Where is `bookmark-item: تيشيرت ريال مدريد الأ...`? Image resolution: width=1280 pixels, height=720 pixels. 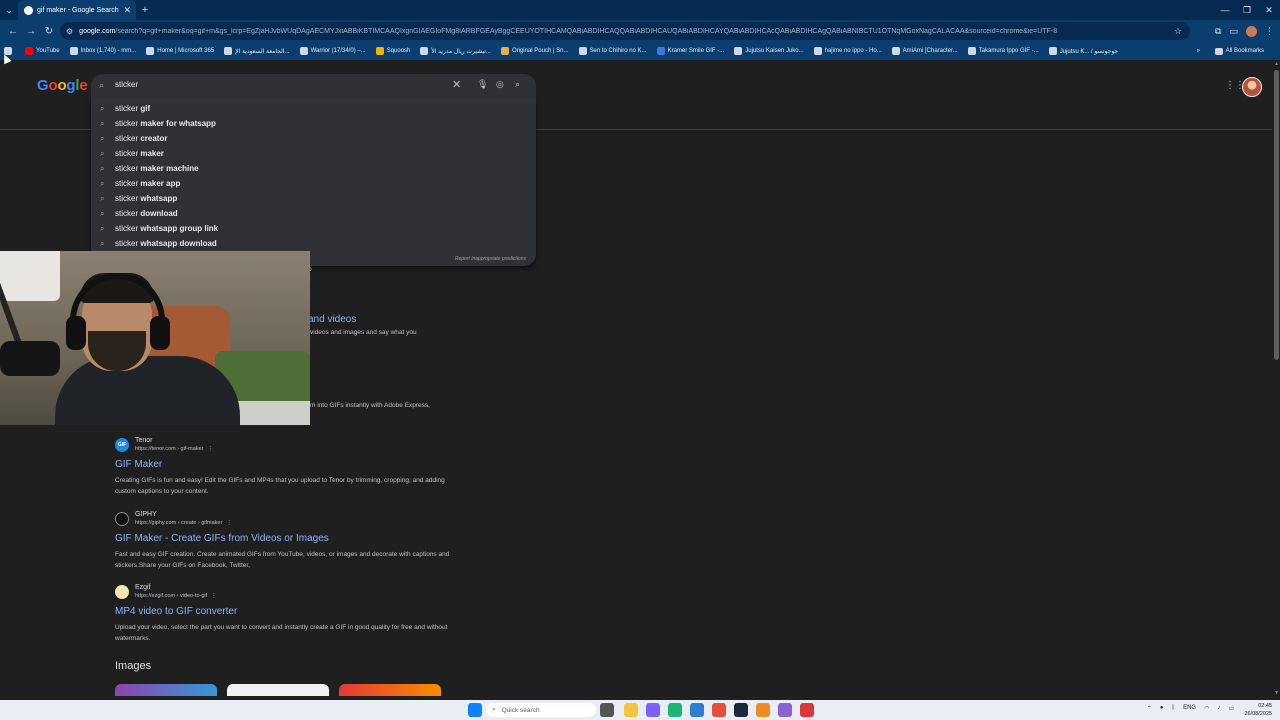 bookmark-item: تيشيرت ريال مدريد الأ... is located at coordinates (455, 51).